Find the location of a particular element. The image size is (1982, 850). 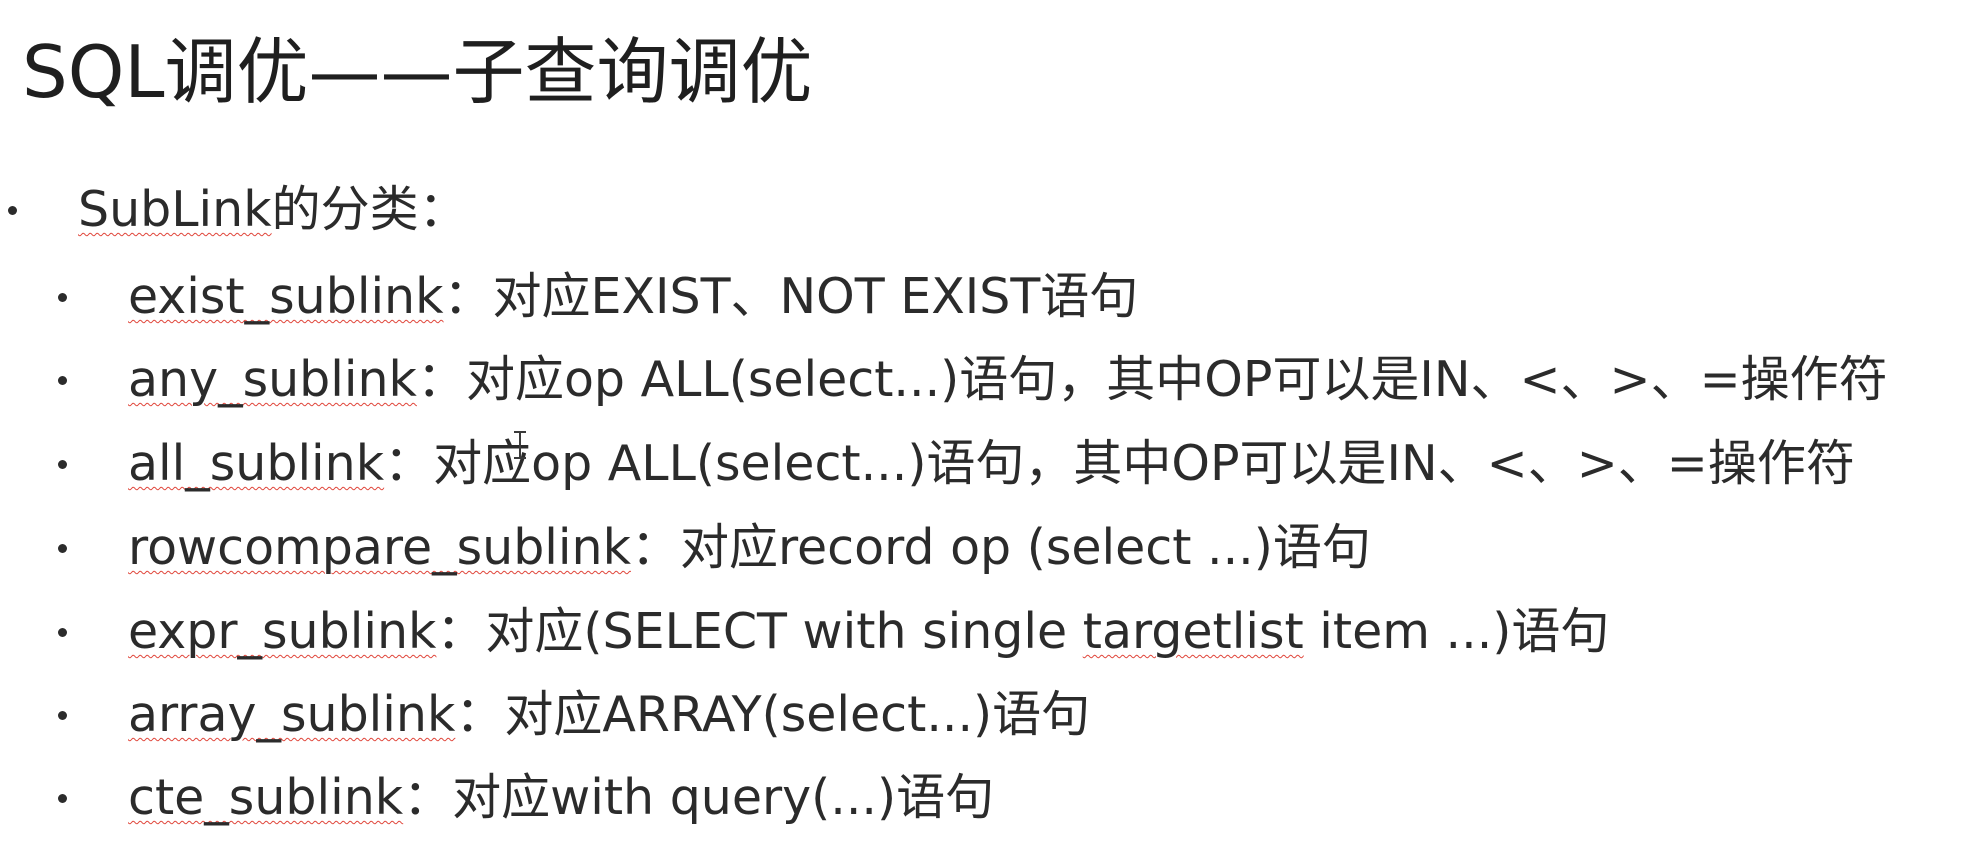

bullet-item-array-sublink: array_sublink ：对应ARRAY(select...)语句 is located at coordinates (574, 715).